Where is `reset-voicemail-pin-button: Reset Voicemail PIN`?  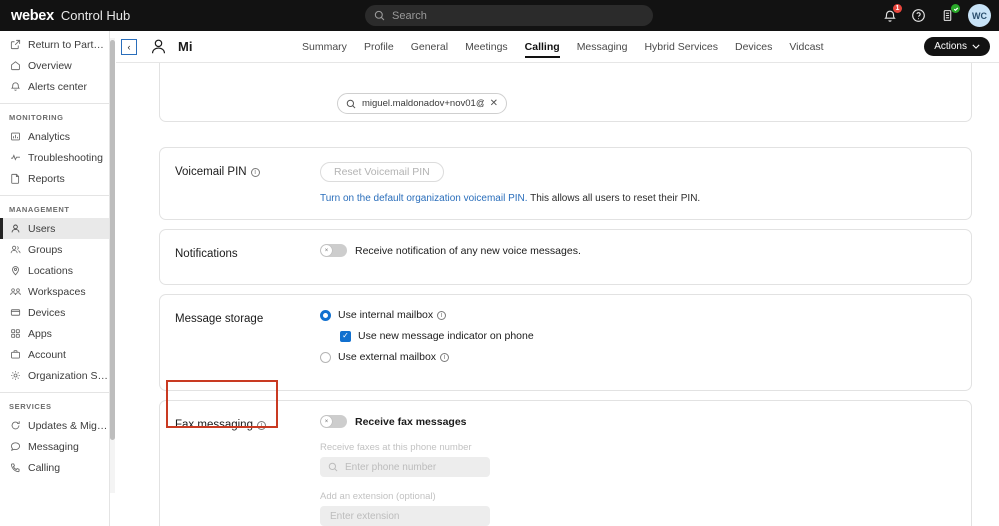
reset-voicemail-pin-button: Reset Voicemail PIN is located at coordinates (382, 172).